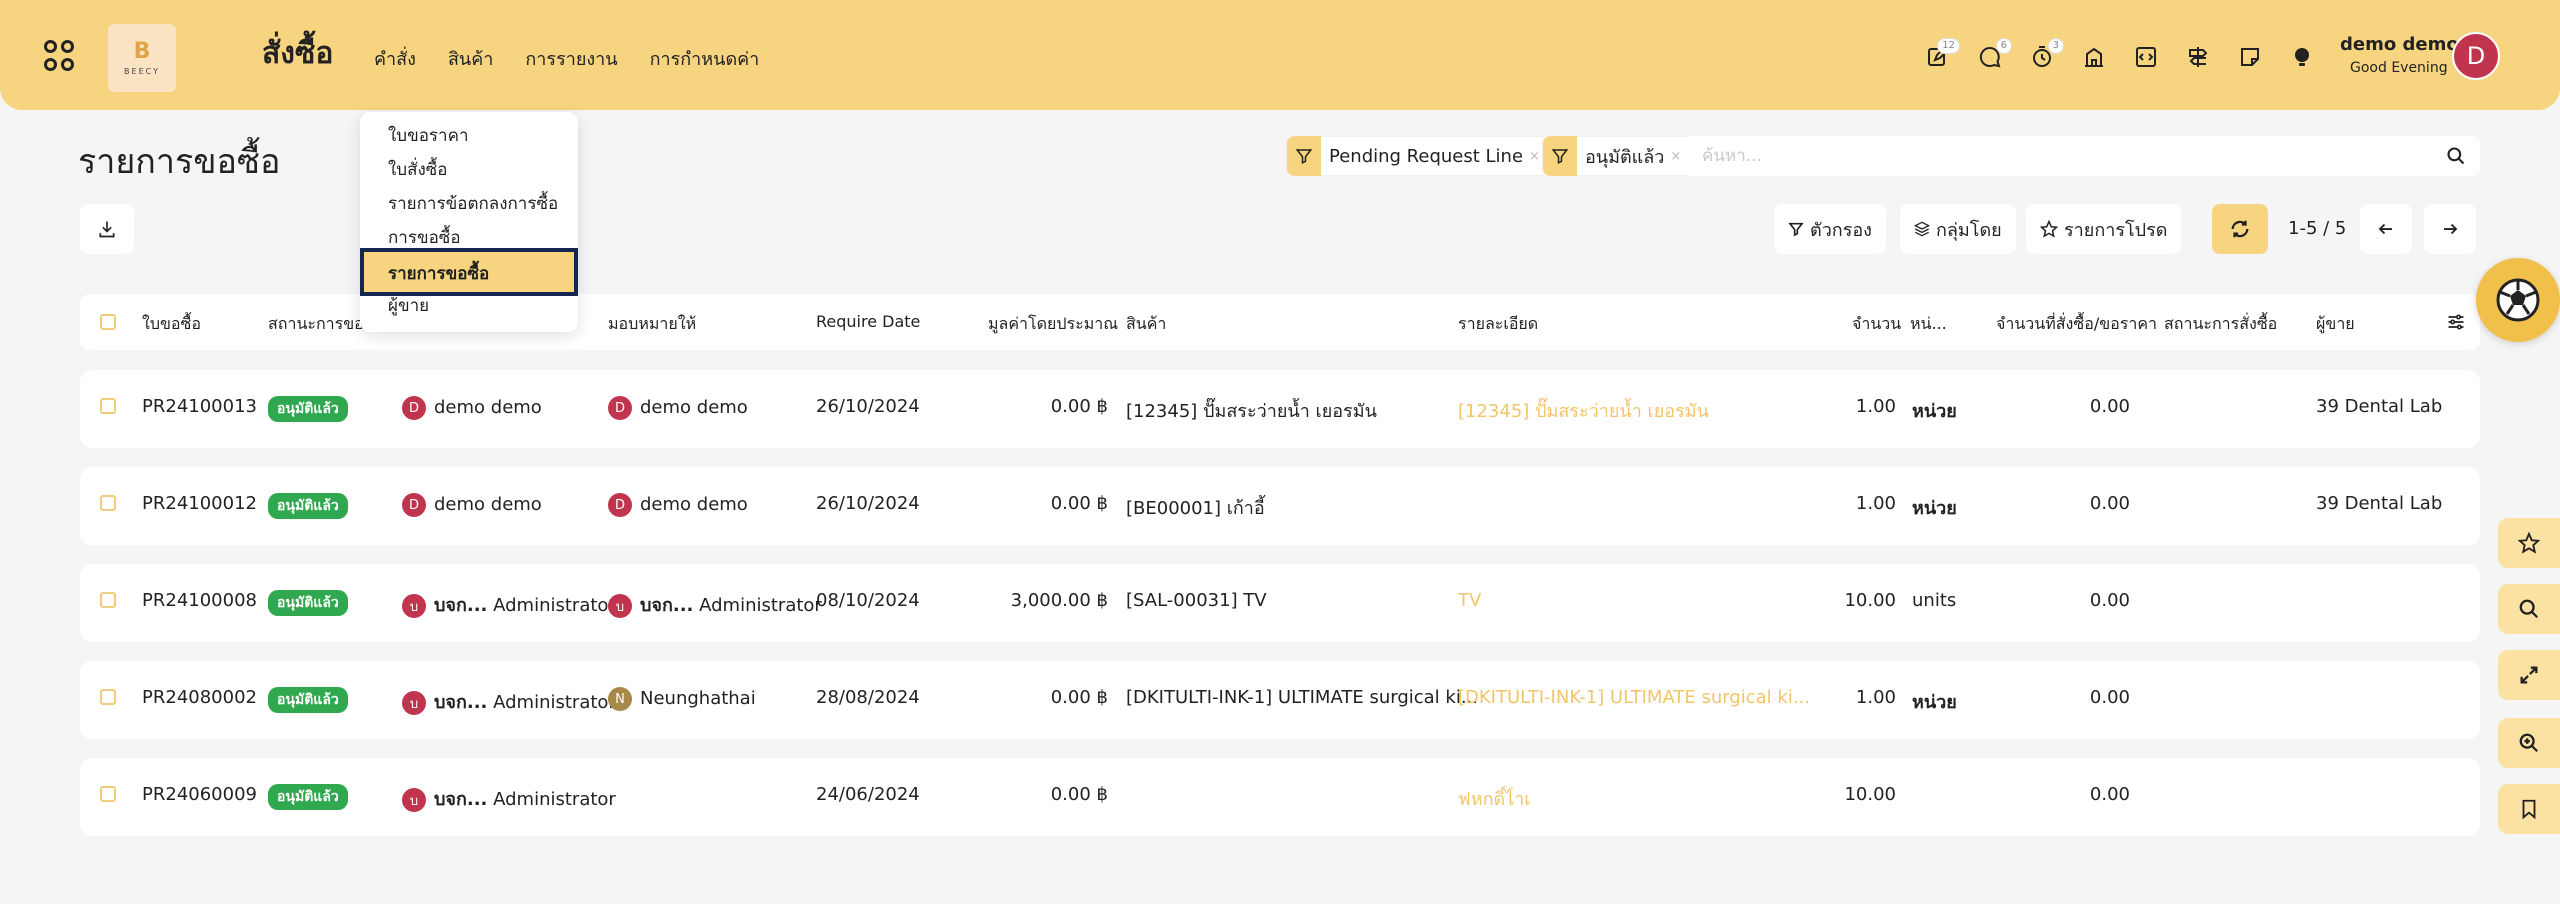 Image resolution: width=2560 pixels, height=904 pixels. Describe the element at coordinates (171, 324) in the screenshot. I see `col-header: ใบขอซื้อ` at that location.